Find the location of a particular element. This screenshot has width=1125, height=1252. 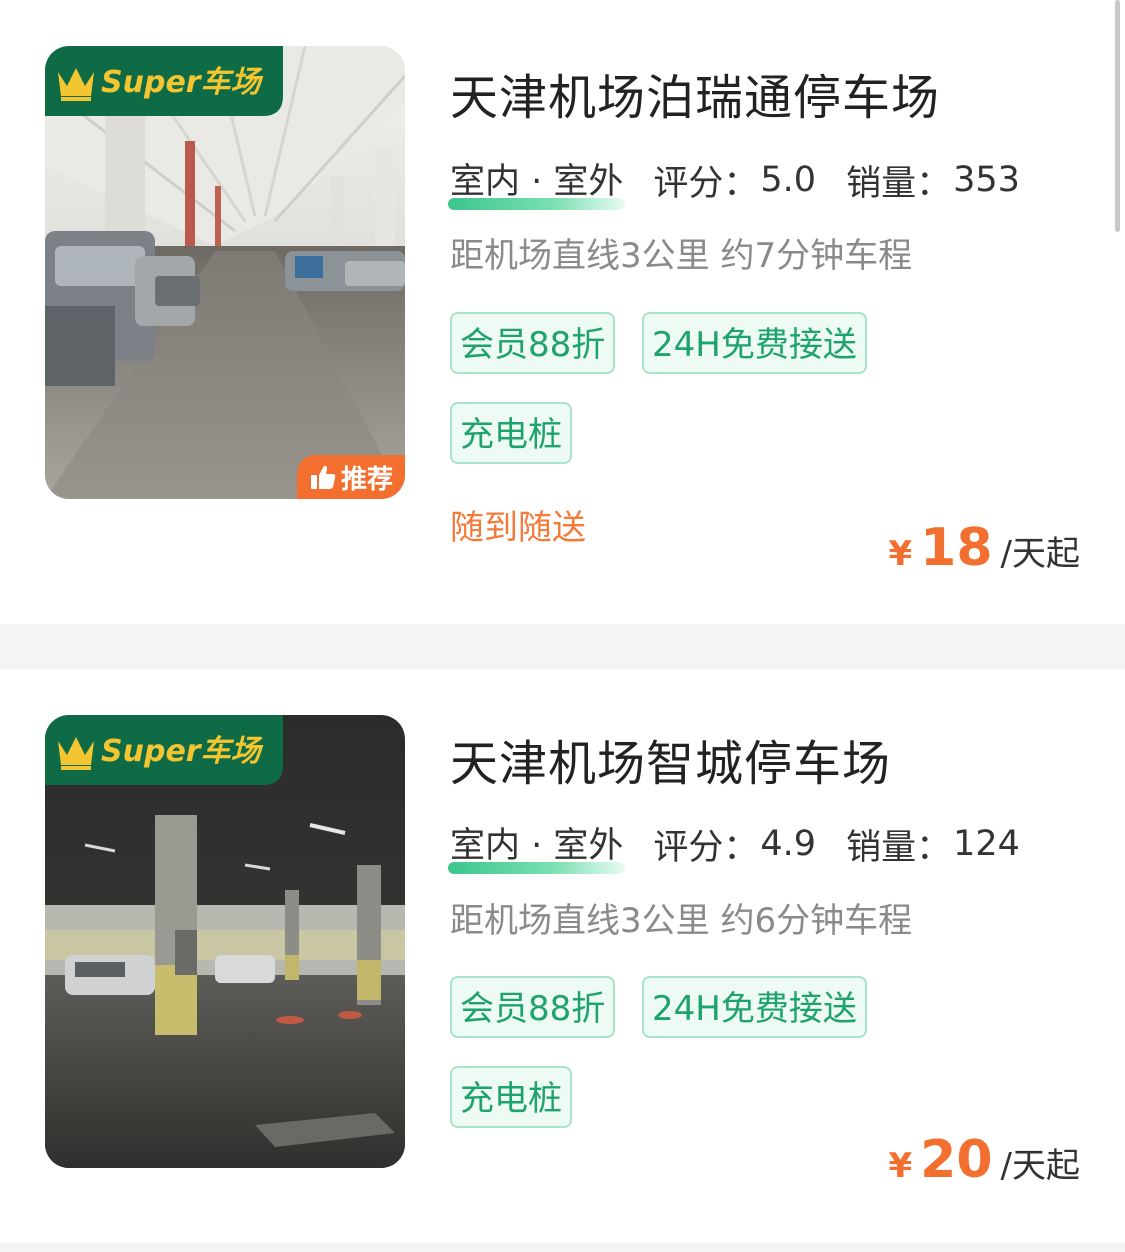

distance-text: 距机场直线3公里 约6分钟车程 is located at coordinates (681, 921).